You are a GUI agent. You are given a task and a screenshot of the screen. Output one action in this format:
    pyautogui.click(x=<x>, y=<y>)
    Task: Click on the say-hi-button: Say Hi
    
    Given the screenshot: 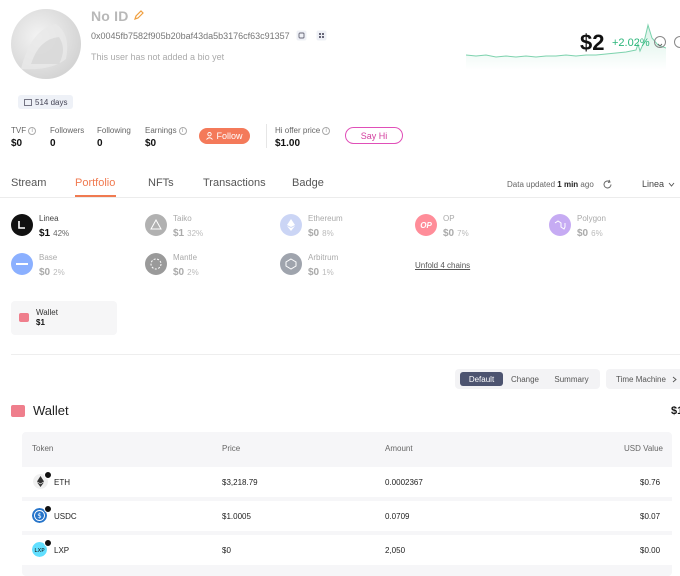 What is the action you would take?
    pyautogui.click(x=374, y=135)
    